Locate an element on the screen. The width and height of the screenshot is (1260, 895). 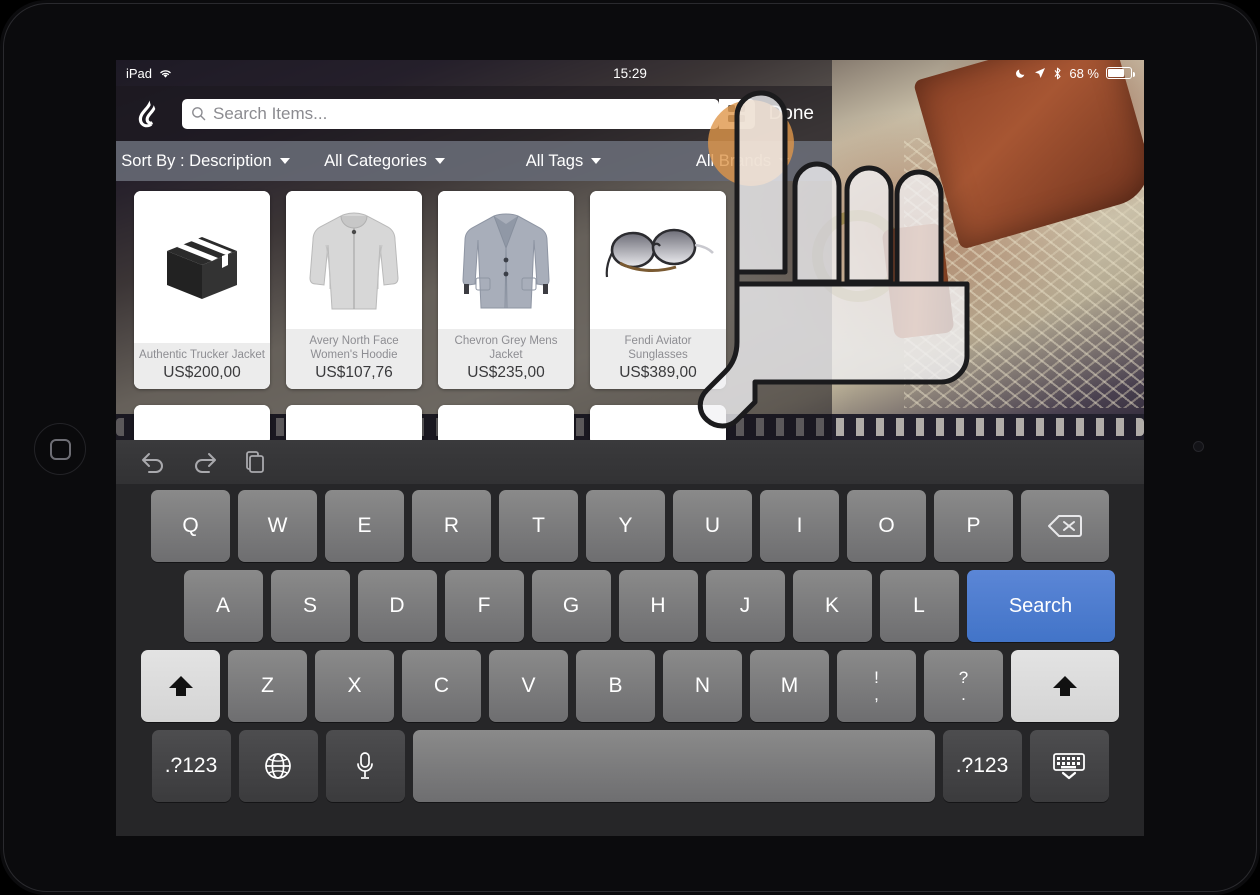
key-a: A is located at coordinates (223, 606).